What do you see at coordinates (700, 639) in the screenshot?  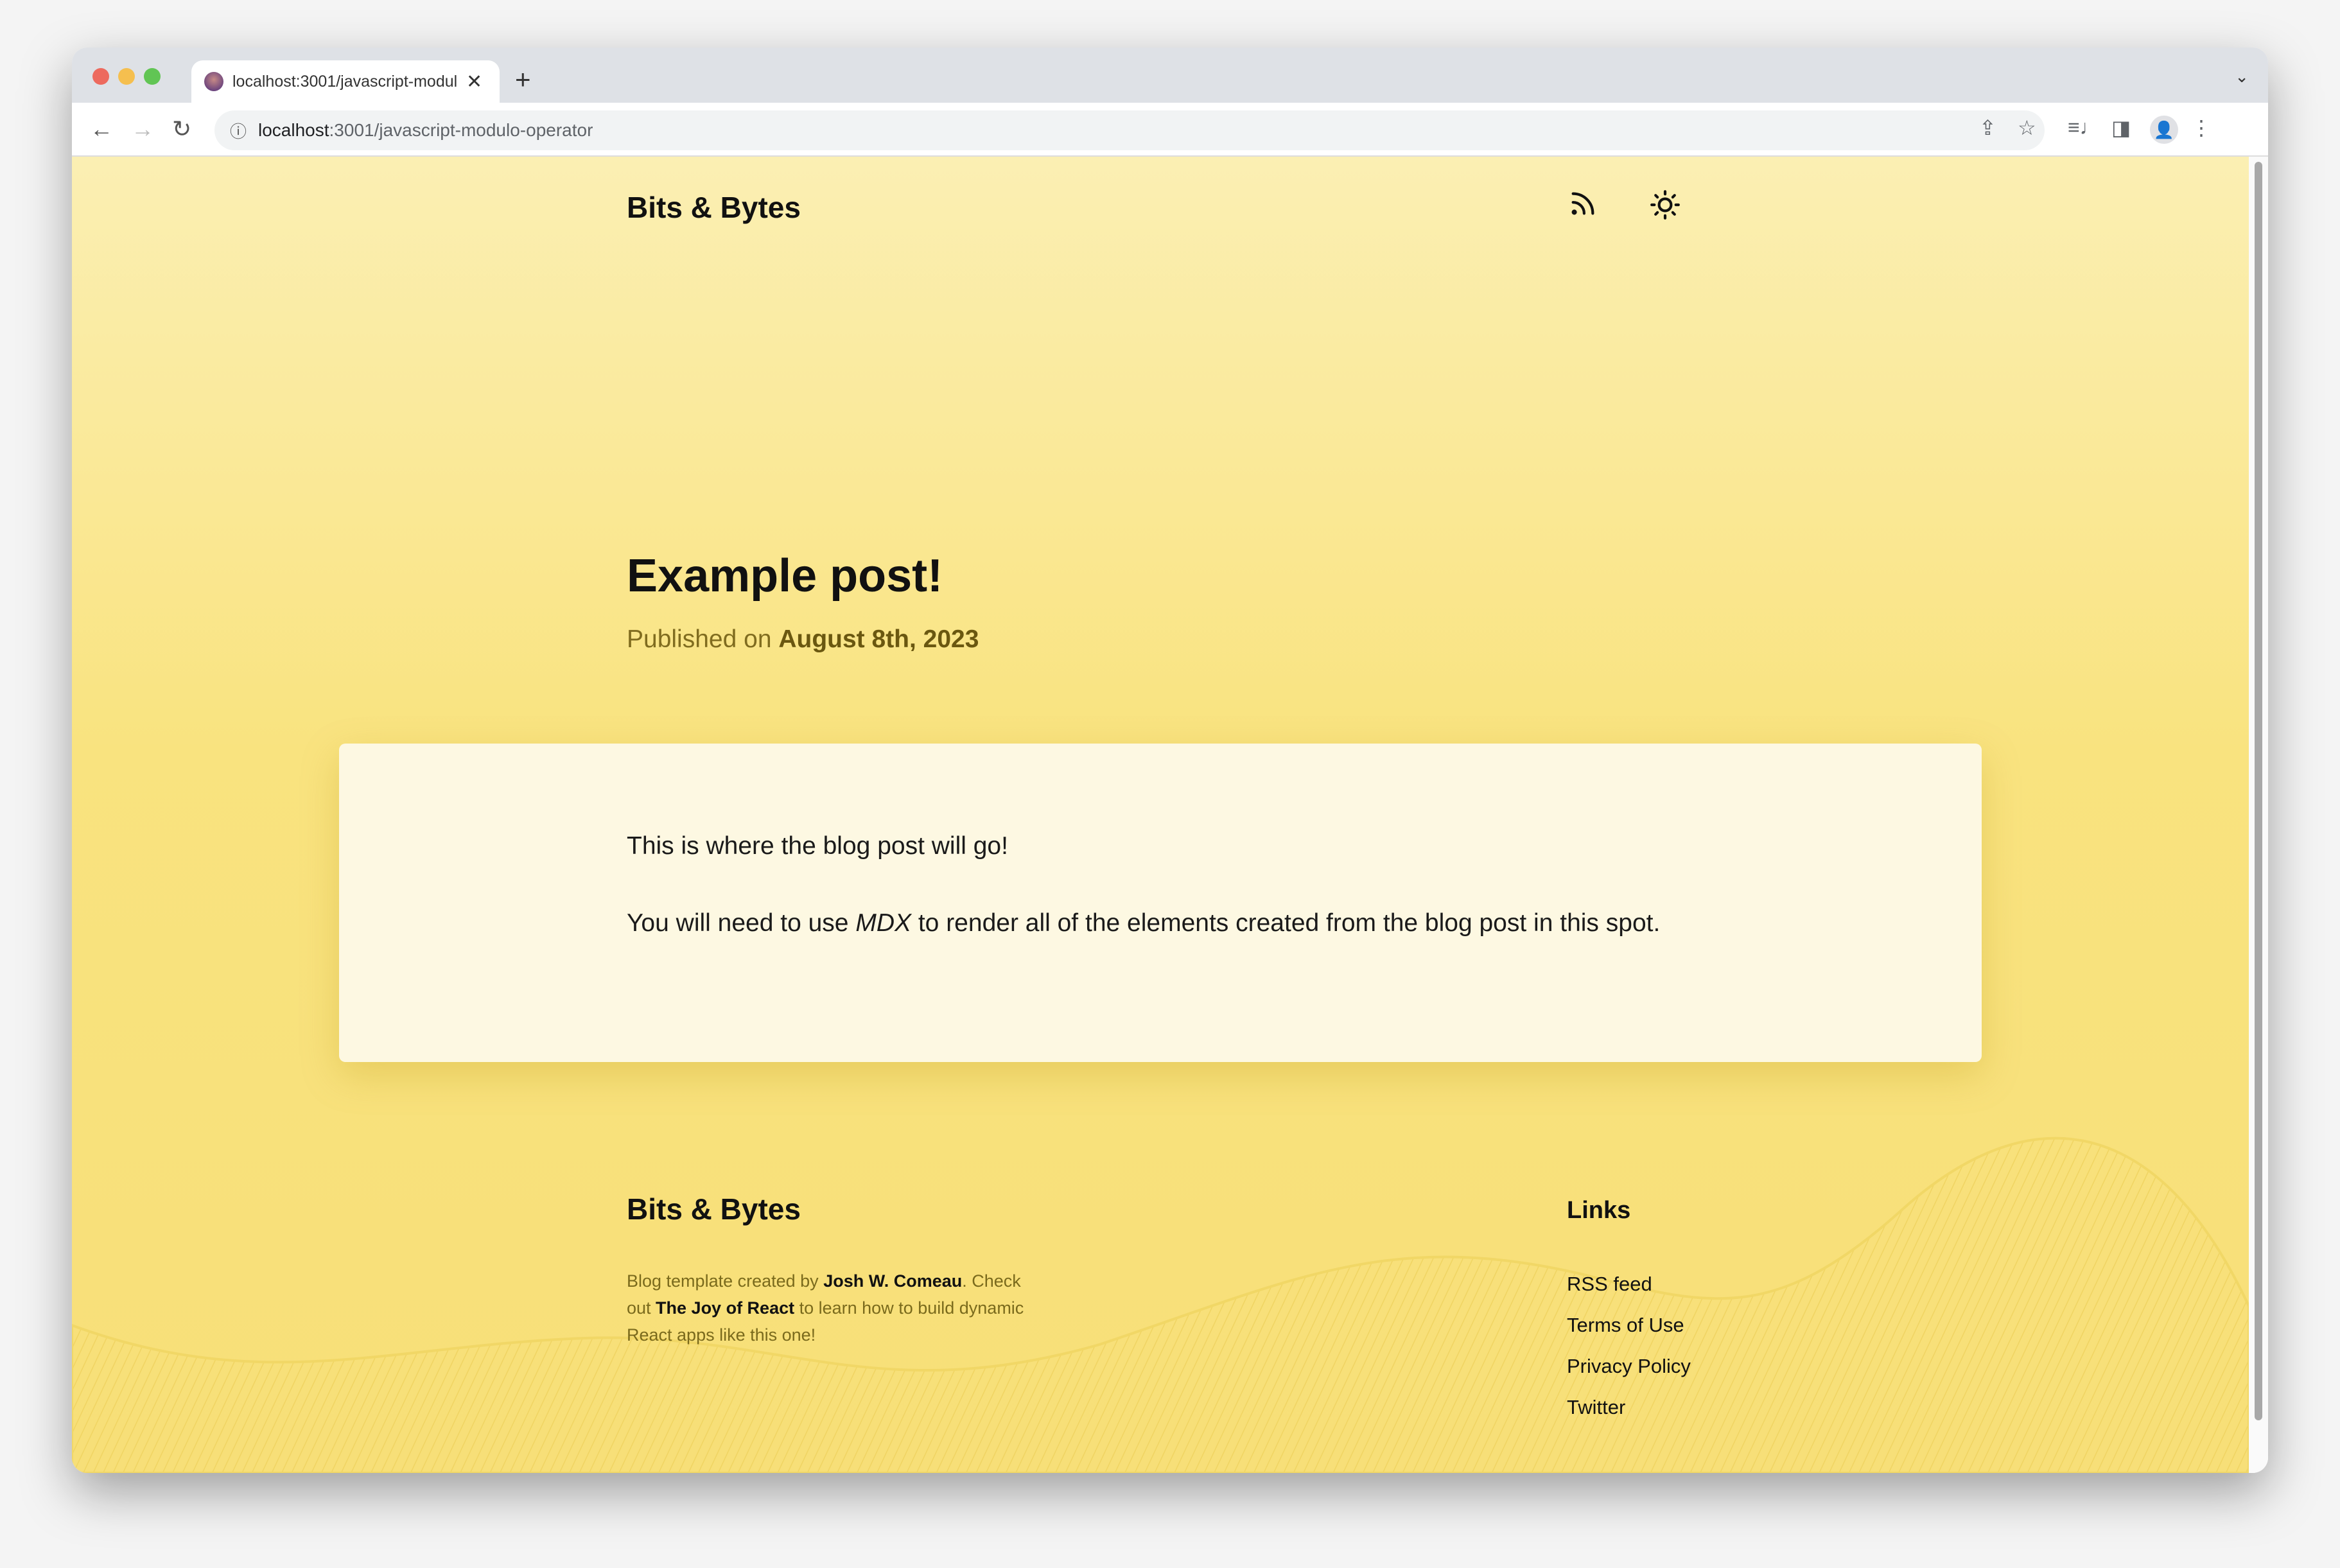 I see `published-prefix: Published on` at bounding box center [700, 639].